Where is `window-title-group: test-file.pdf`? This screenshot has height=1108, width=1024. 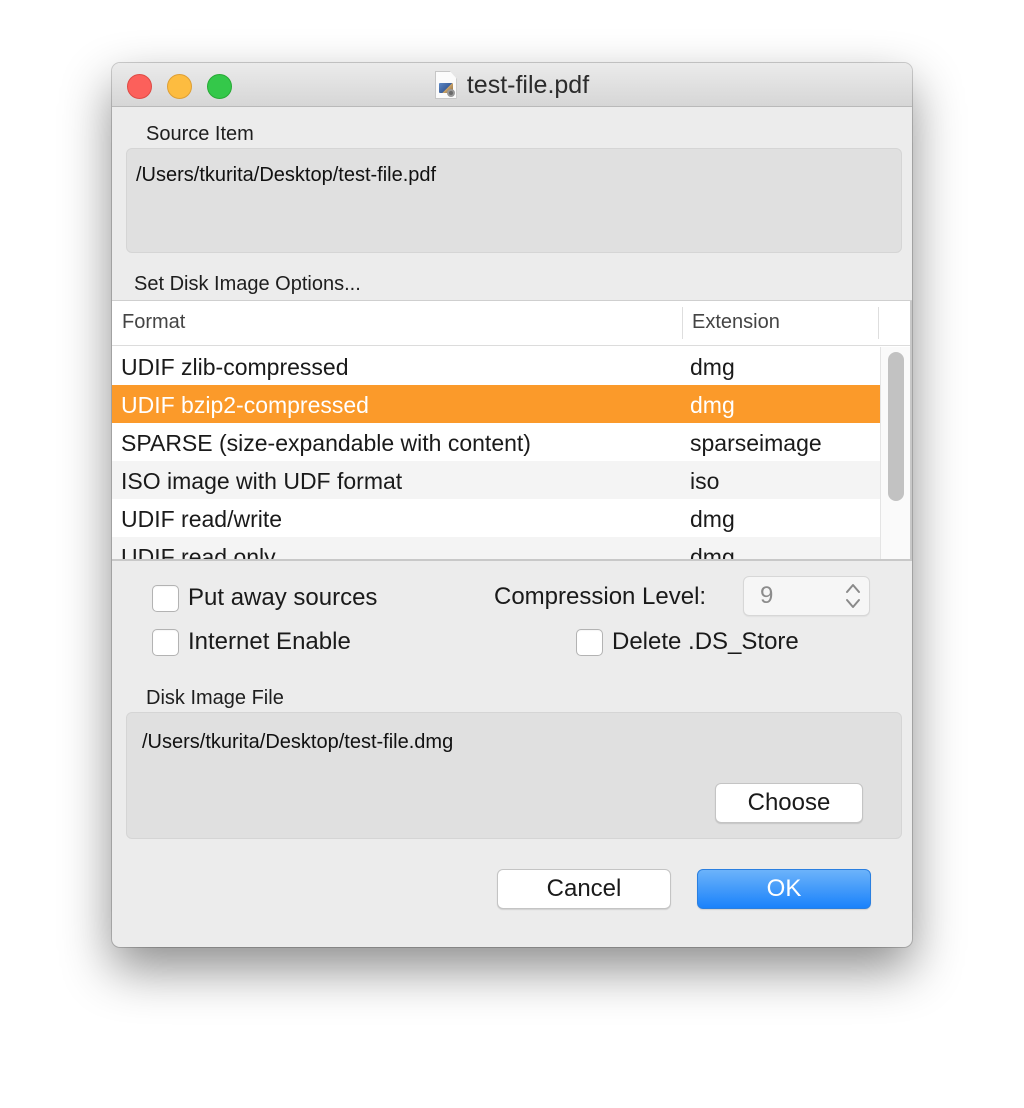 window-title-group: test-file.pdf is located at coordinates (512, 85).